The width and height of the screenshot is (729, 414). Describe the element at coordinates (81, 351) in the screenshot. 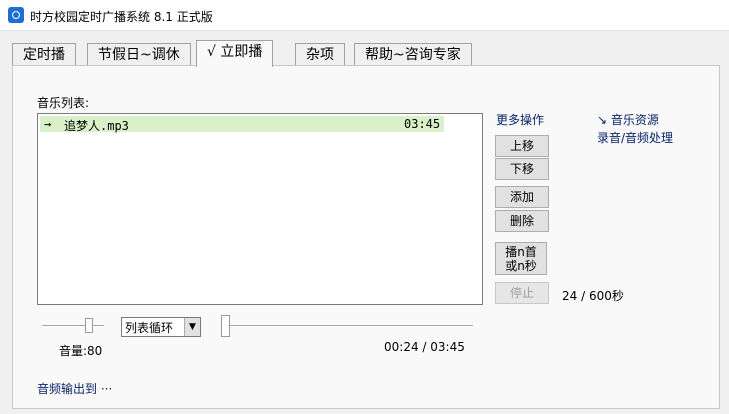

I see `volume-label: 音量:80` at that location.